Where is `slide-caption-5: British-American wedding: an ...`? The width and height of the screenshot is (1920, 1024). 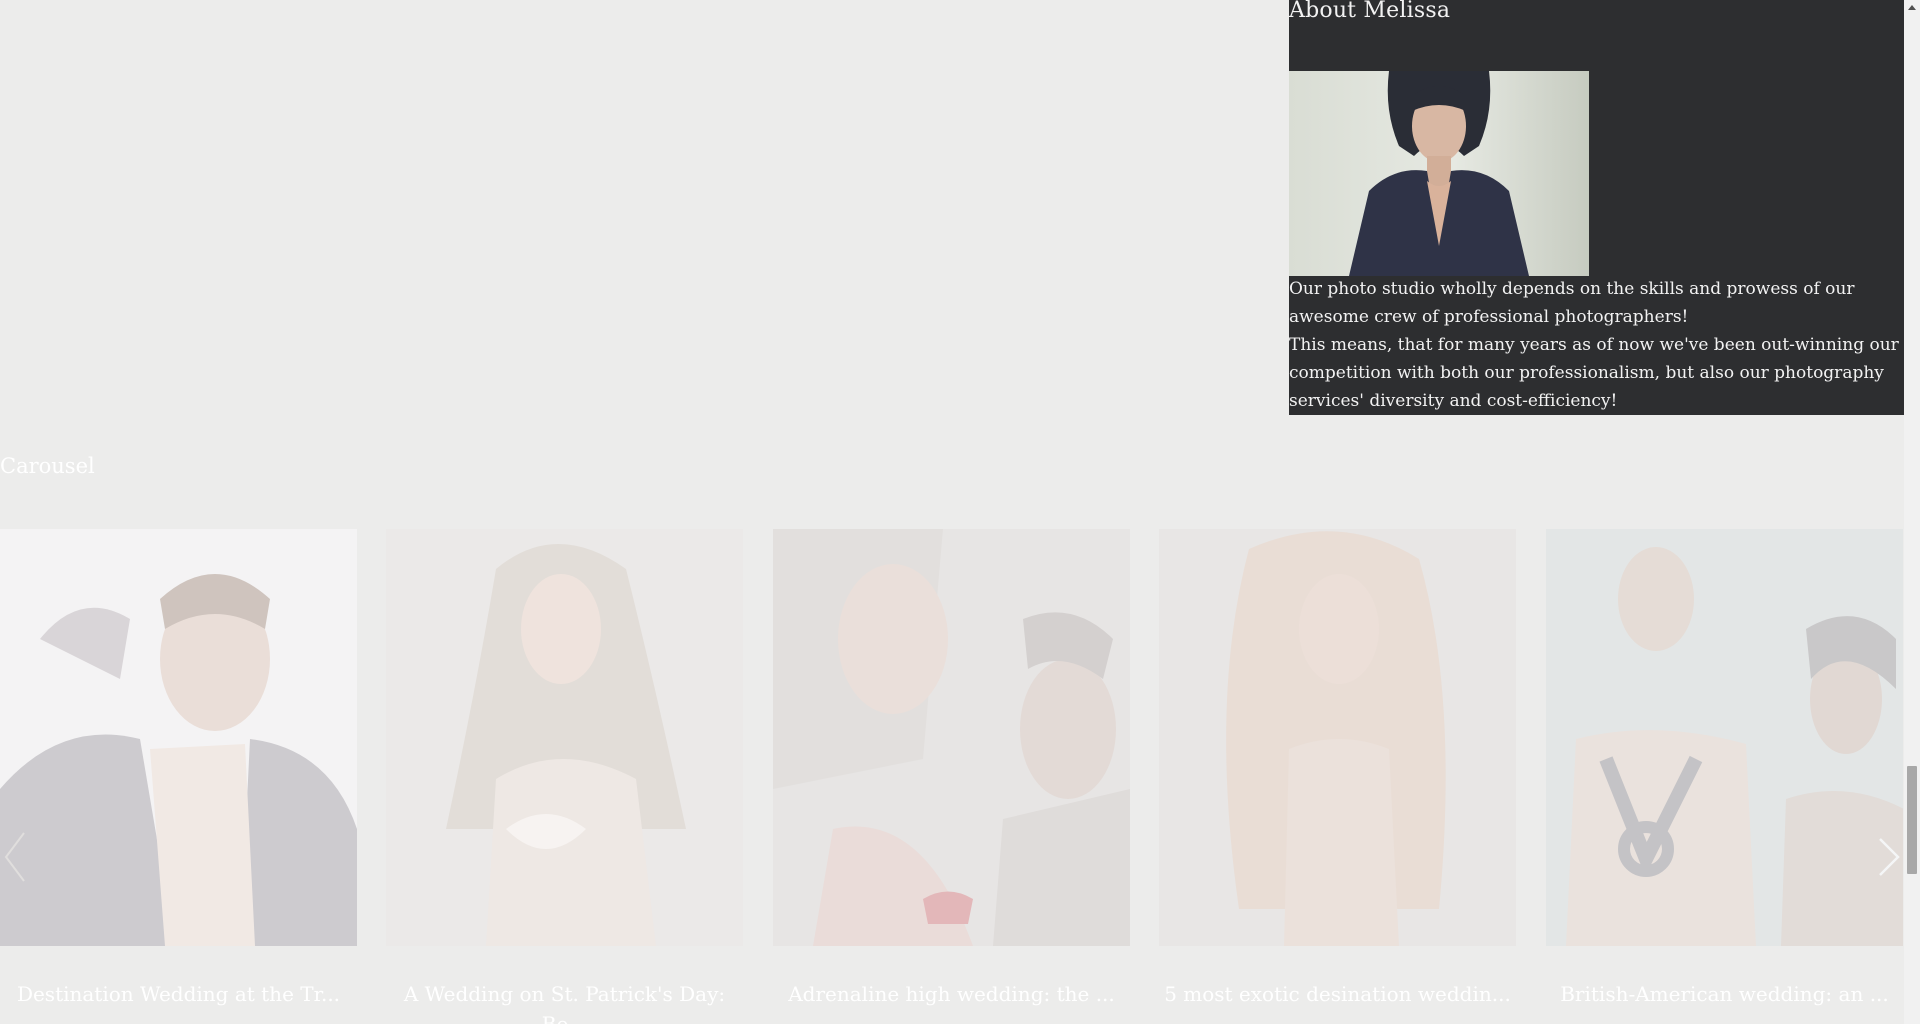 slide-caption-5: British-American wedding: an ... is located at coordinates (1724, 994).